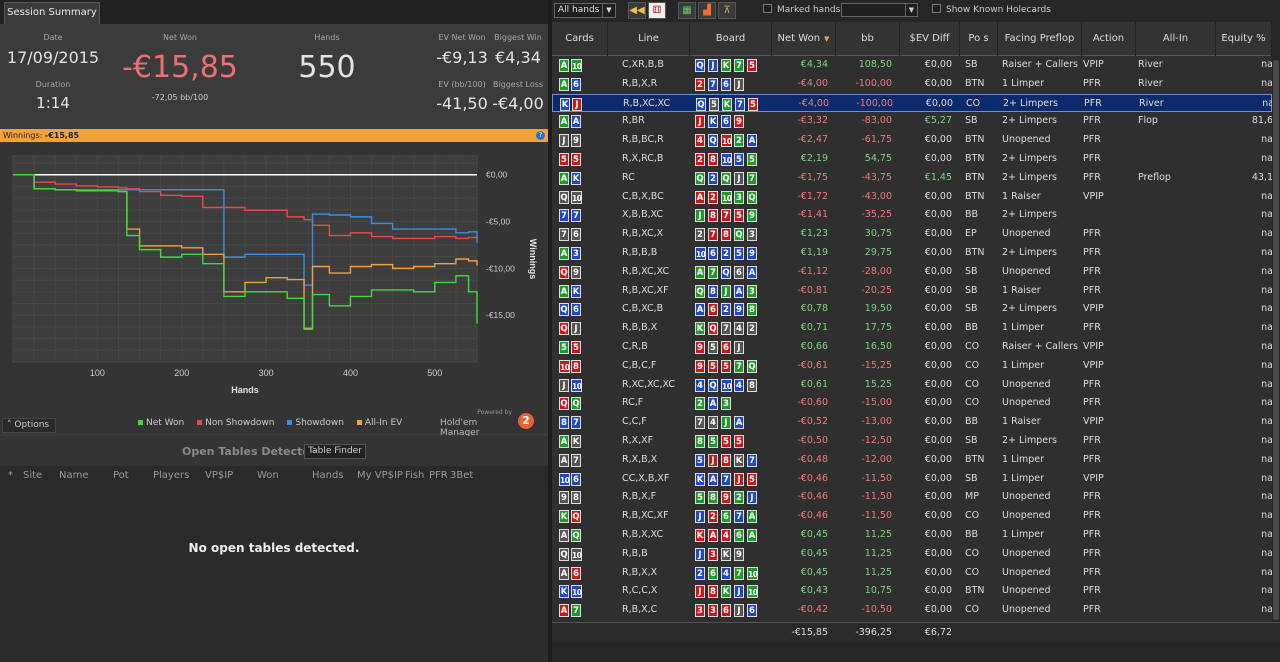  What do you see at coordinates (876, 290) in the screenshot?
I see `bb-cell: -20,25` at bounding box center [876, 290].